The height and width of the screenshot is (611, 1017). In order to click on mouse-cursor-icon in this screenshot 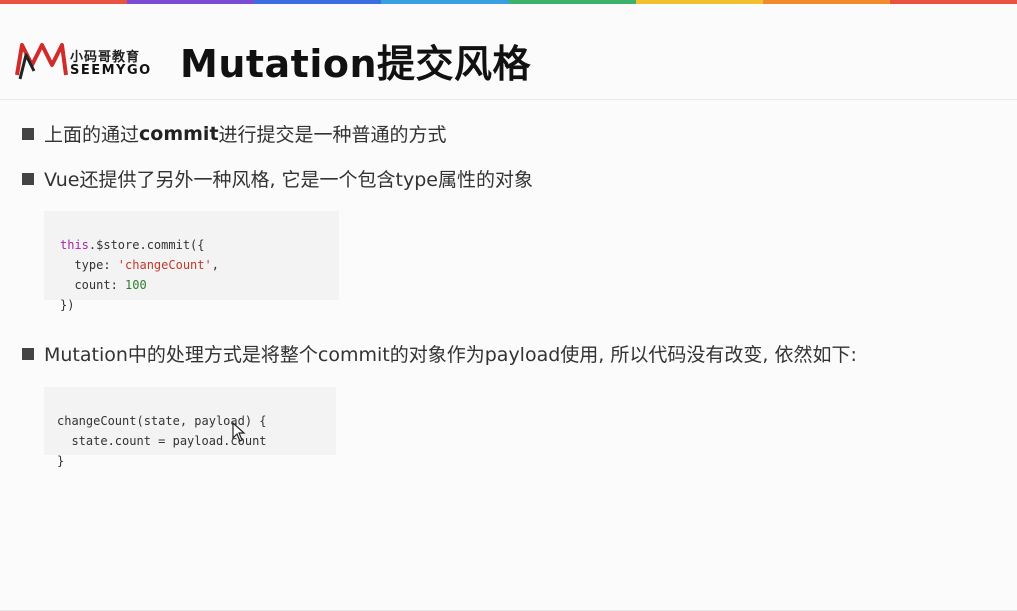, I will do `click(239, 432)`.